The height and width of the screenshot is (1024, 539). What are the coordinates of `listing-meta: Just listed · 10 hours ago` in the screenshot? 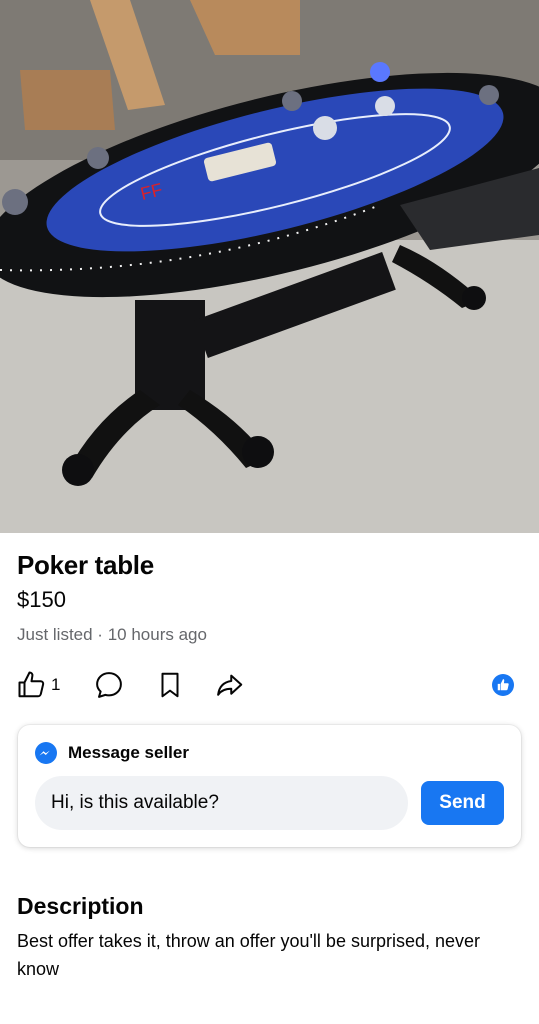 It's located at (112, 634).